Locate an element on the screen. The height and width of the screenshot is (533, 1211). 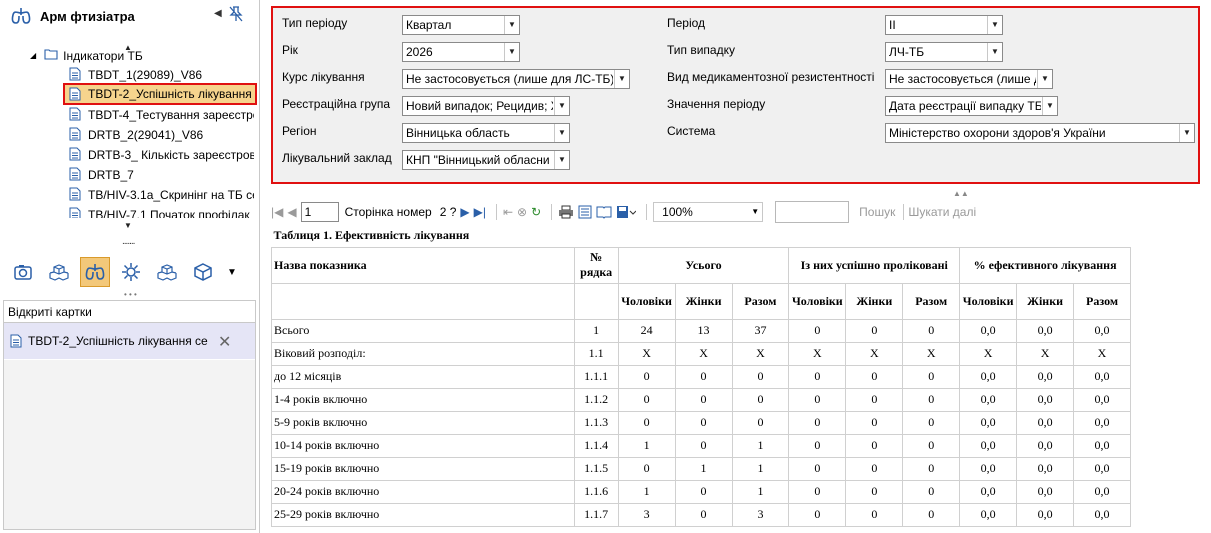
close-icon: ✕ is located at coordinates (224, 342).